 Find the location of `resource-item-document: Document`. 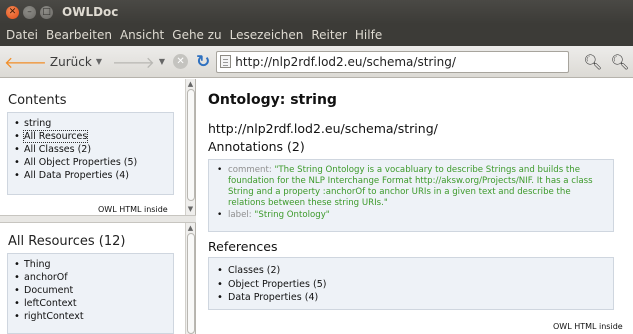

resource-item-document: Document is located at coordinates (88, 290).